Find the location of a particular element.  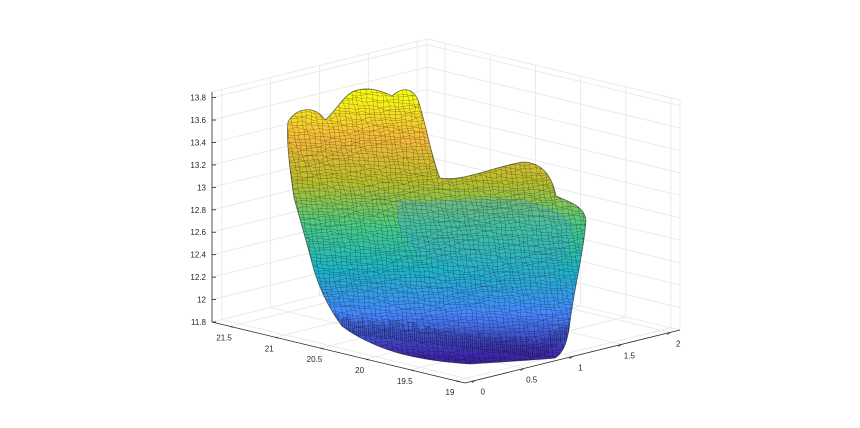

z-tick-label: 13.4 is located at coordinates (198, 142).